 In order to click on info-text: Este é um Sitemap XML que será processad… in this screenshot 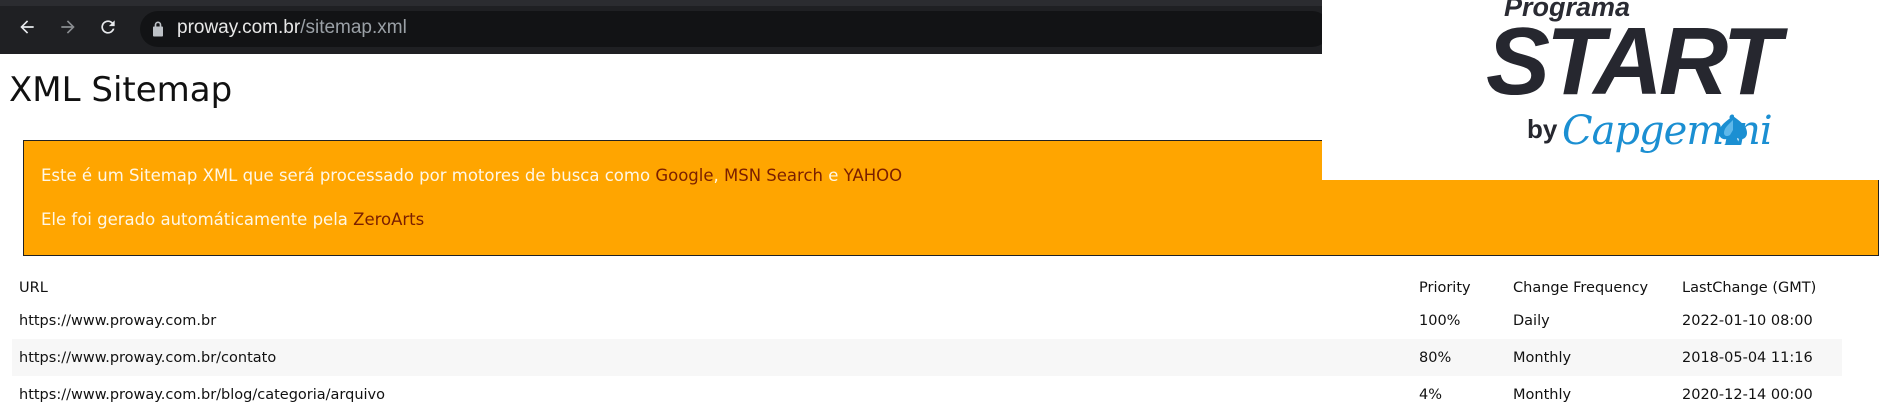, I will do `click(348, 175)`.